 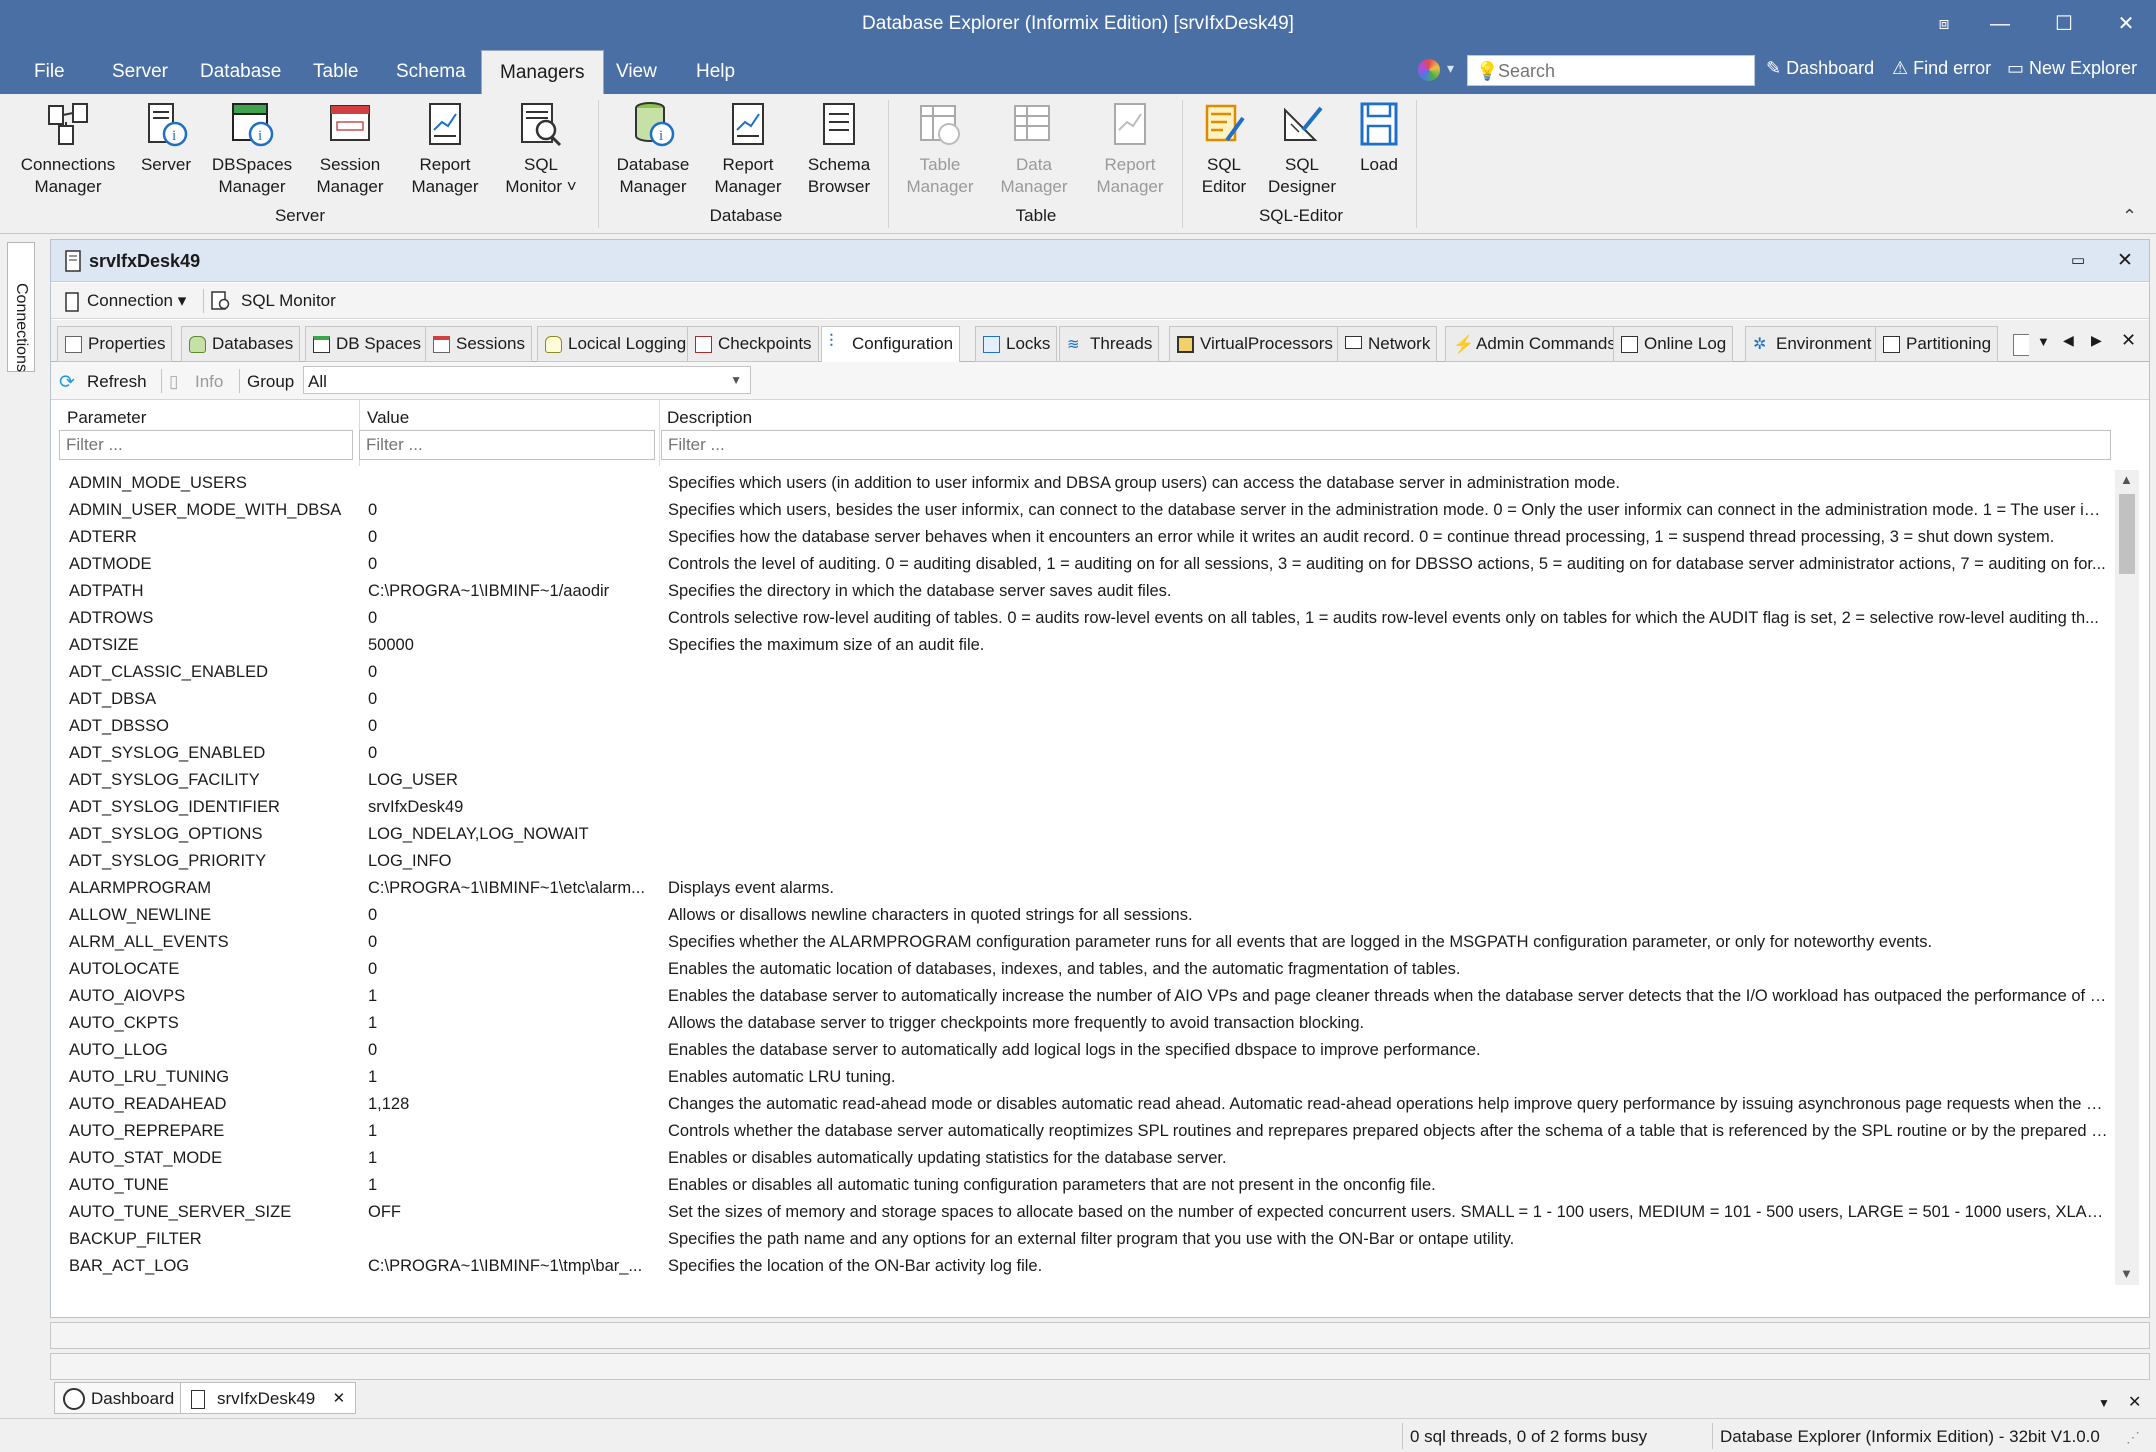 I want to click on database-manager-button: i Database Manager, so click(x=653, y=149).